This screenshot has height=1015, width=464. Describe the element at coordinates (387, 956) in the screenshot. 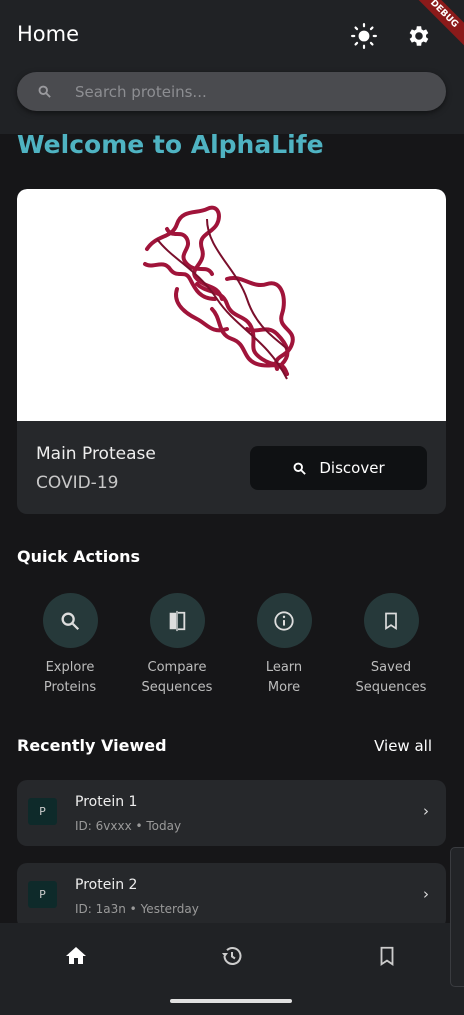

I see `nav-saved-bookmark-icon` at that location.